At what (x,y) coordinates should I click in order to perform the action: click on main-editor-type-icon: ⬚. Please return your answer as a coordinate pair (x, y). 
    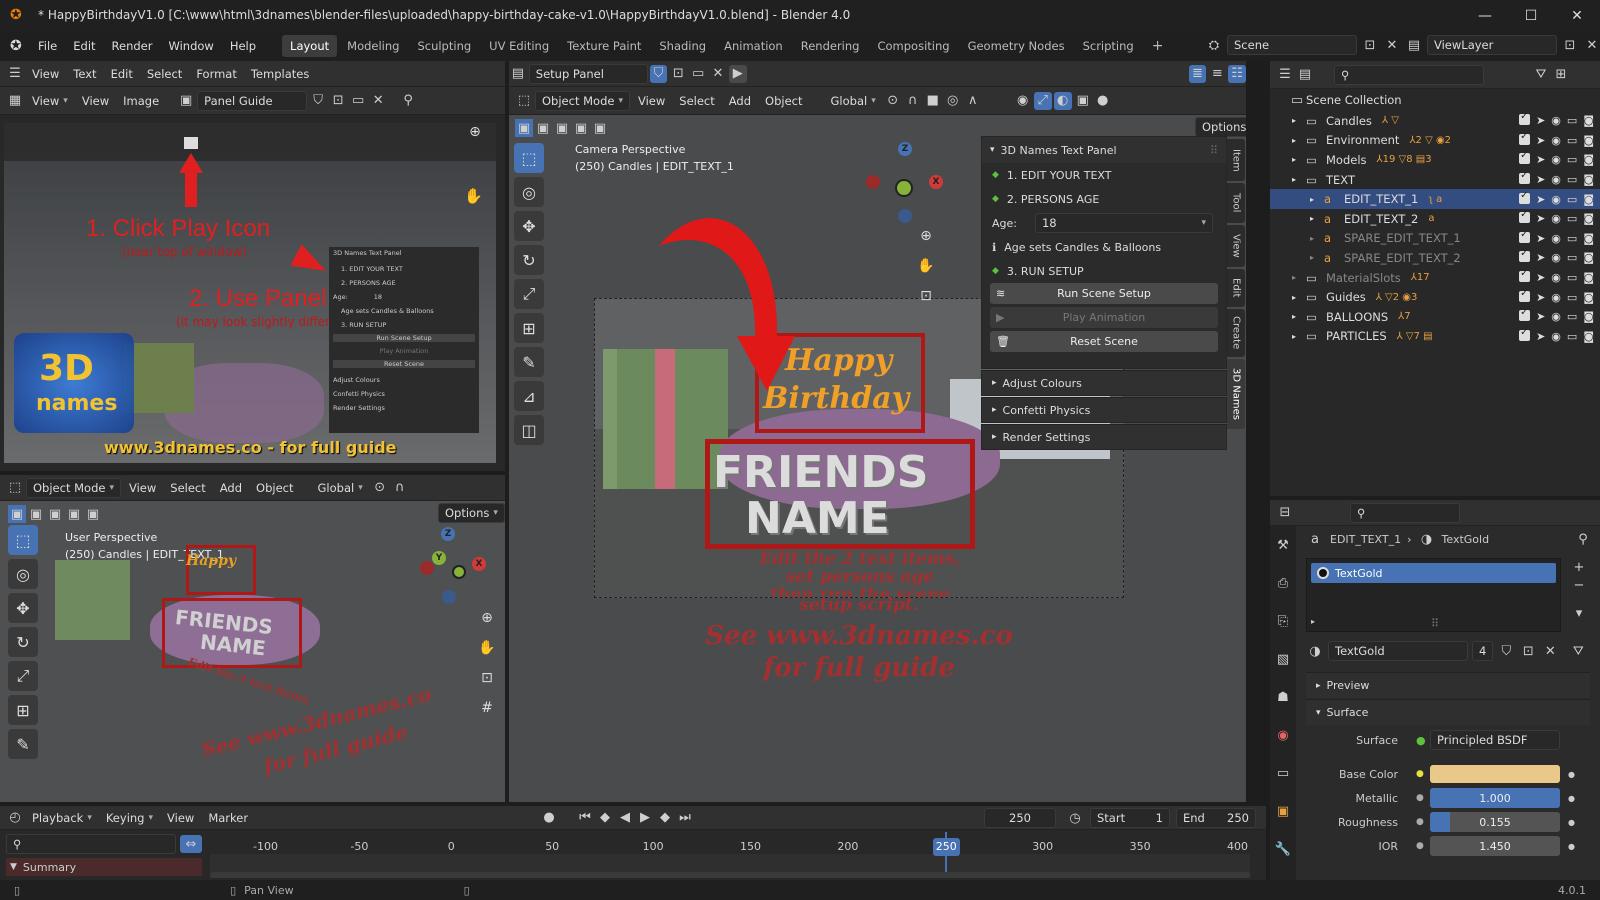
    Looking at the image, I should click on (524, 101).